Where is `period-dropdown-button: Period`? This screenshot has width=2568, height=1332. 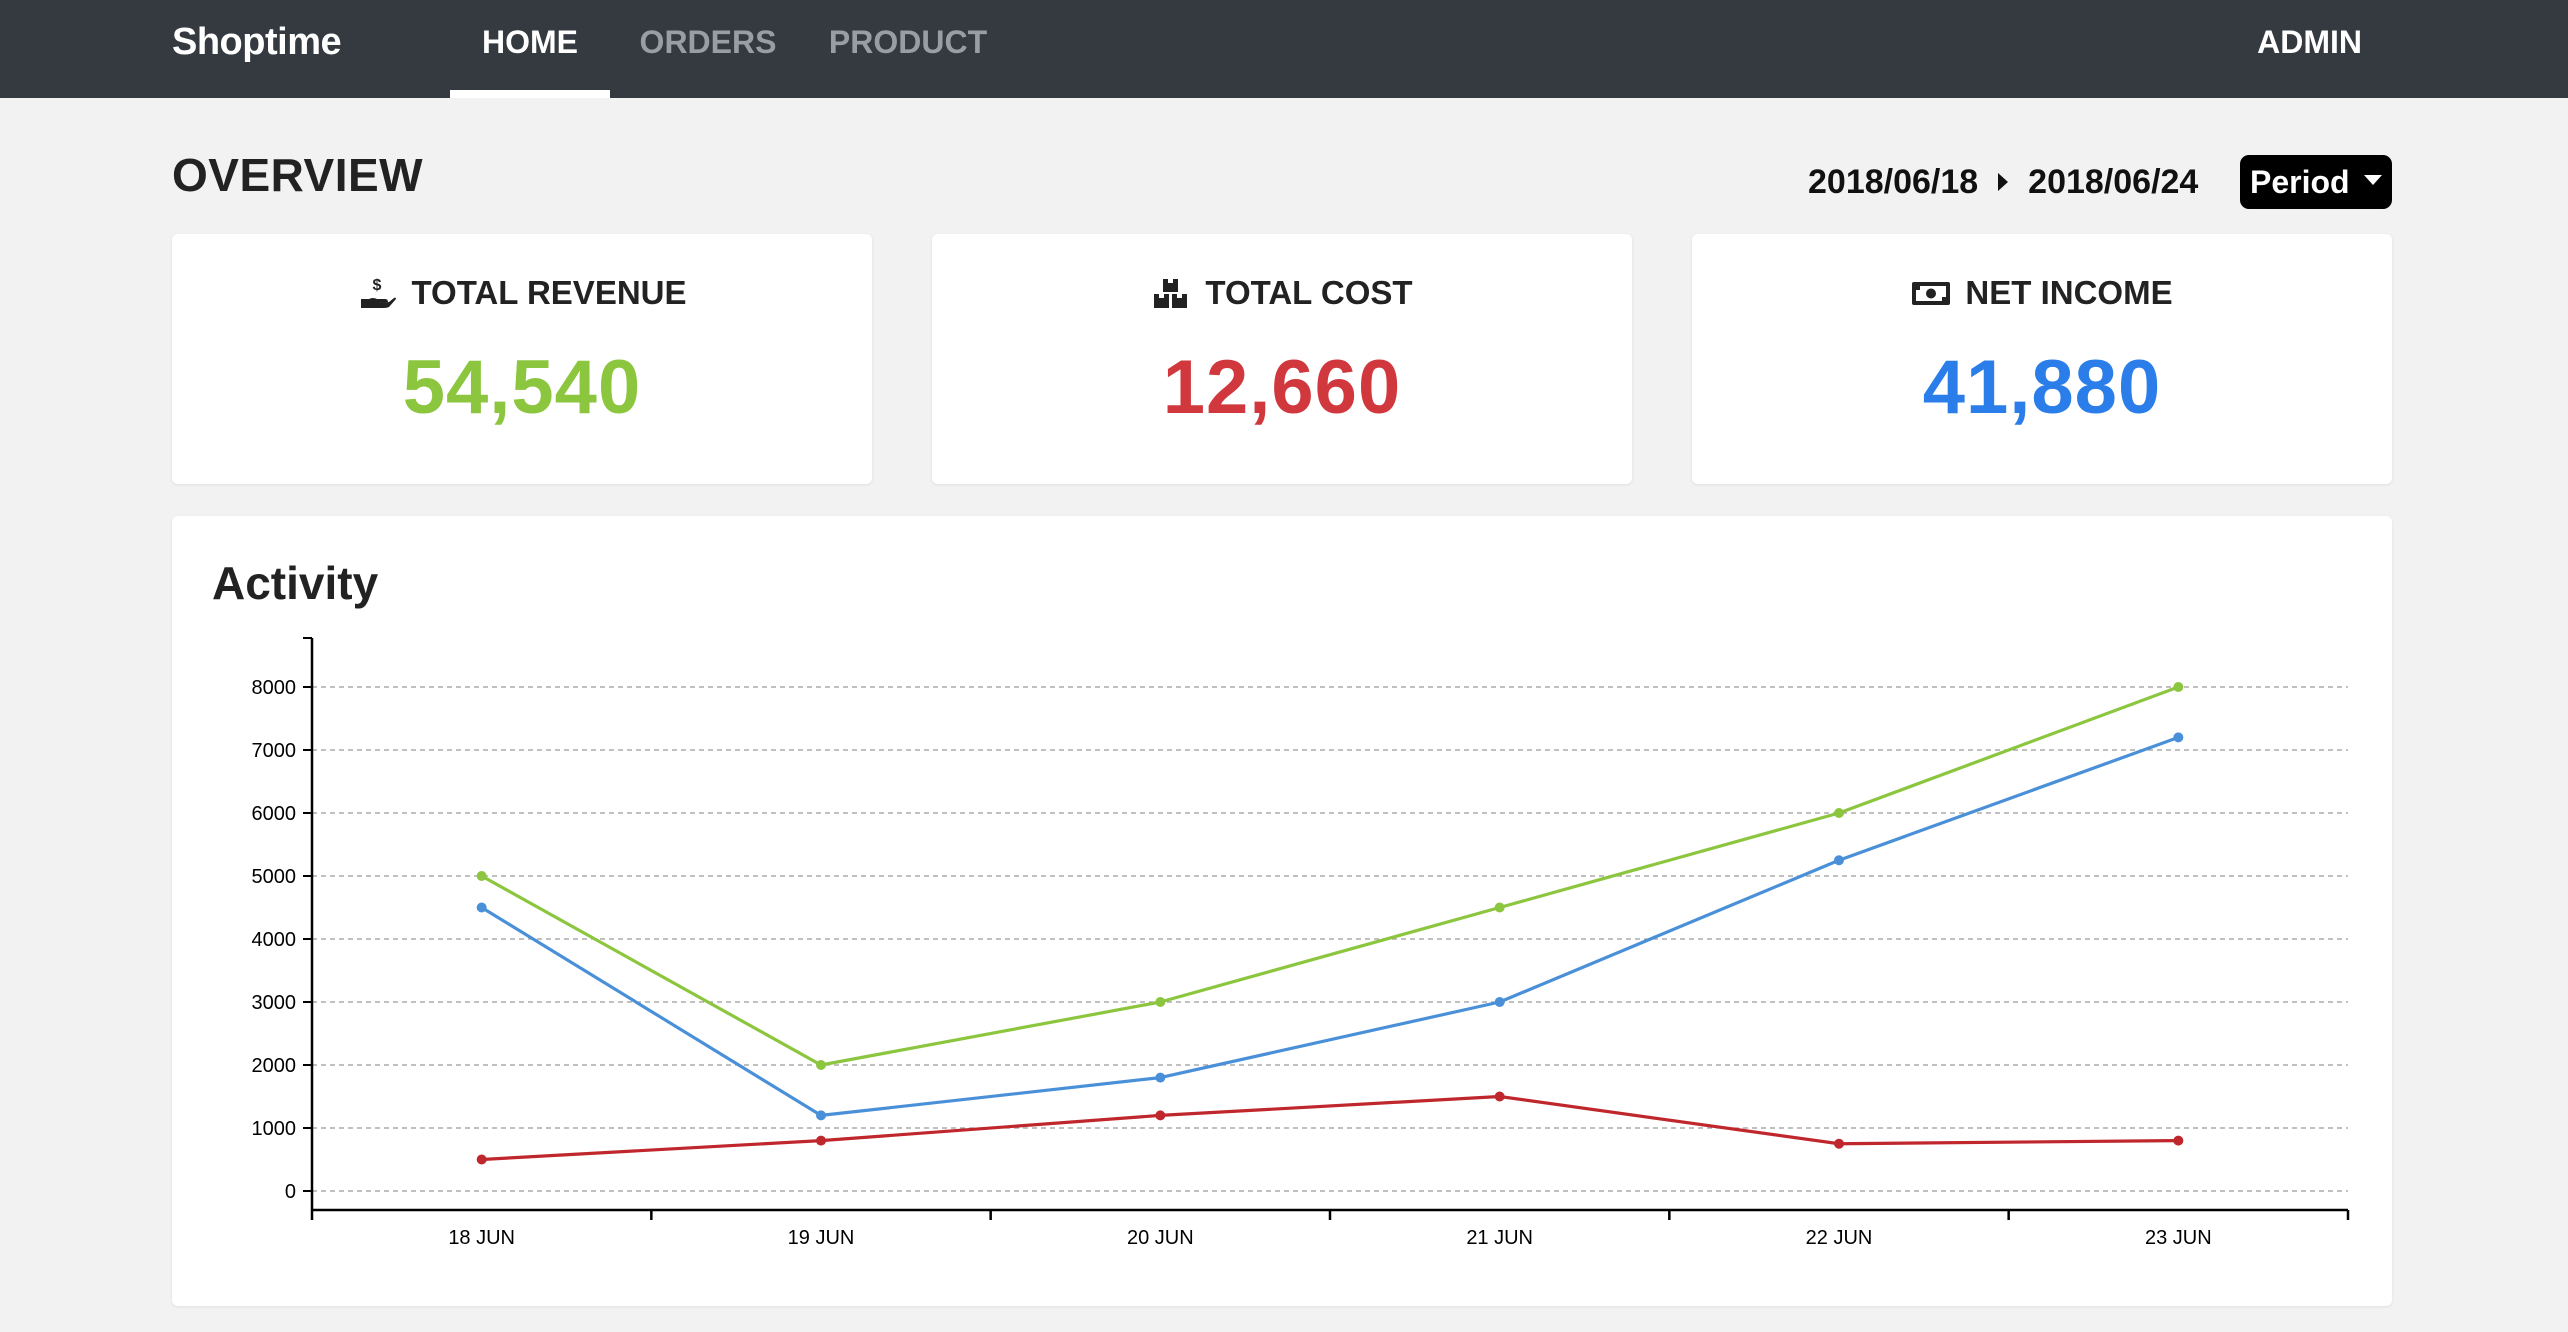
period-dropdown-button: Period is located at coordinates (2316, 182).